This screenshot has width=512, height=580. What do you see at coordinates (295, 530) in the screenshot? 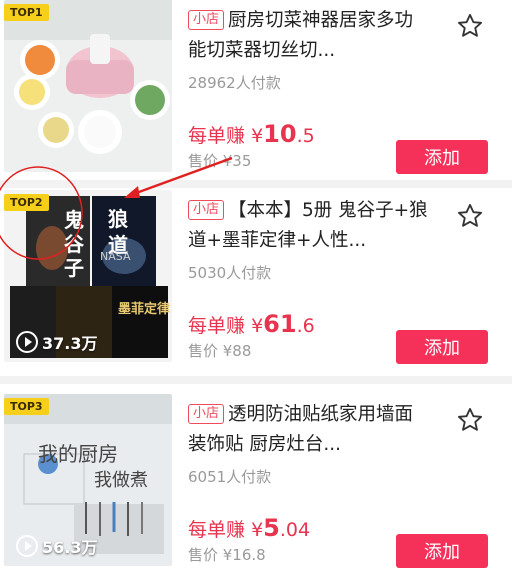
I see `earn-dec: .04` at bounding box center [295, 530].